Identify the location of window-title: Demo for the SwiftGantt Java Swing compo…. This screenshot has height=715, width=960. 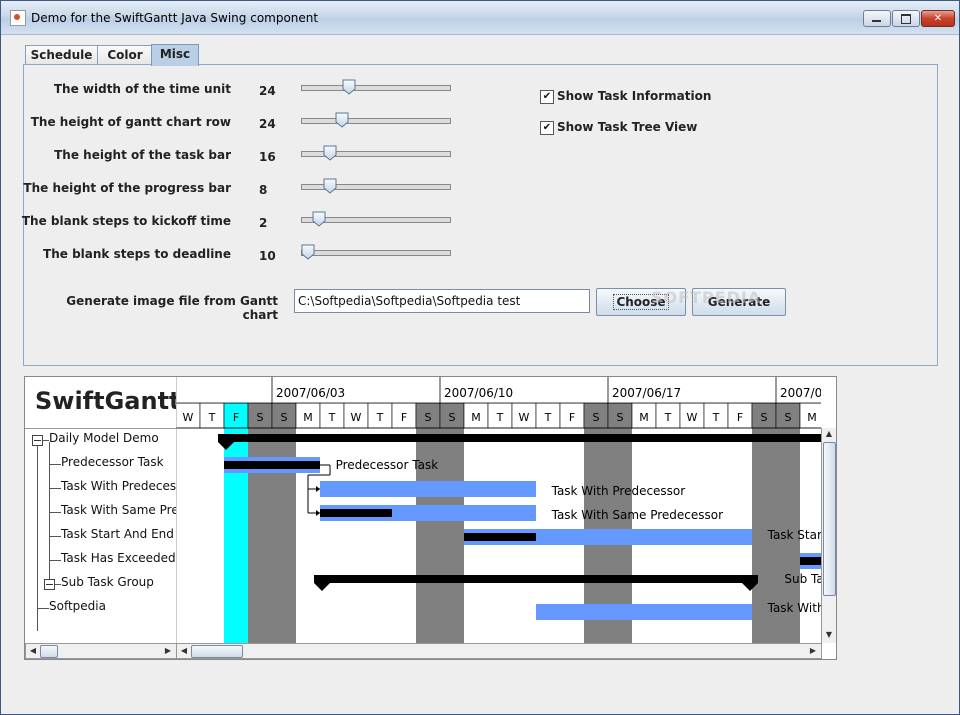
(175, 18).